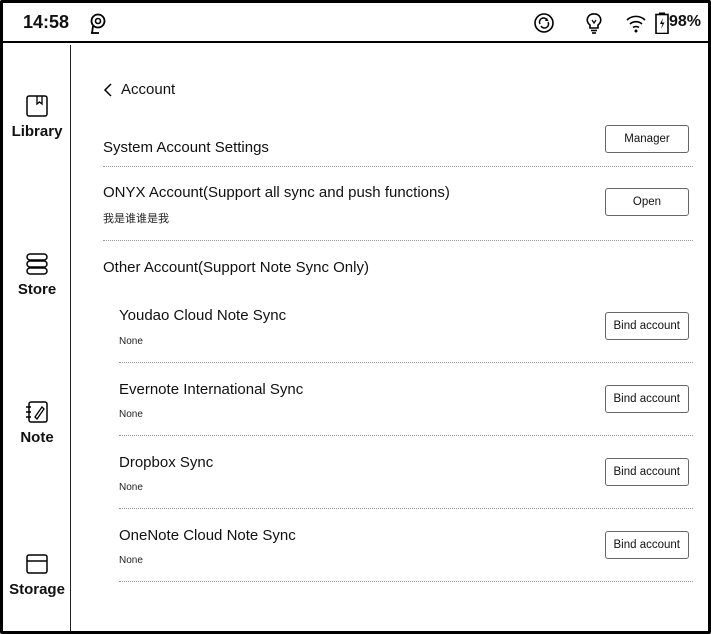  What do you see at coordinates (647, 202) in the screenshot?
I see `open-button: Open` at bounding box center [647, 202].